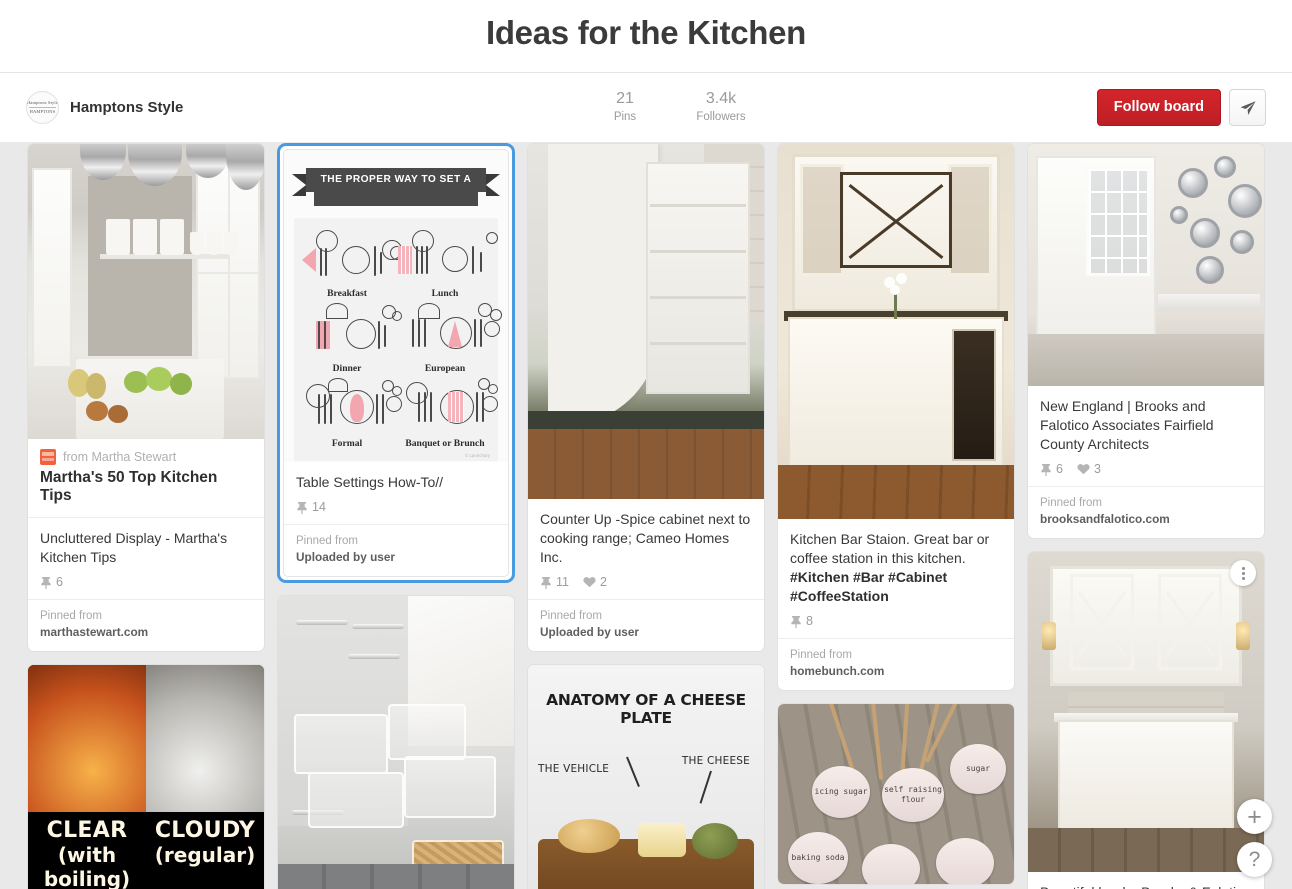 This screenshot has width=1292, height=889. Describe the element at coordinates (603, 582) in the screenshot. I see `like-count-value: 2` at that location.